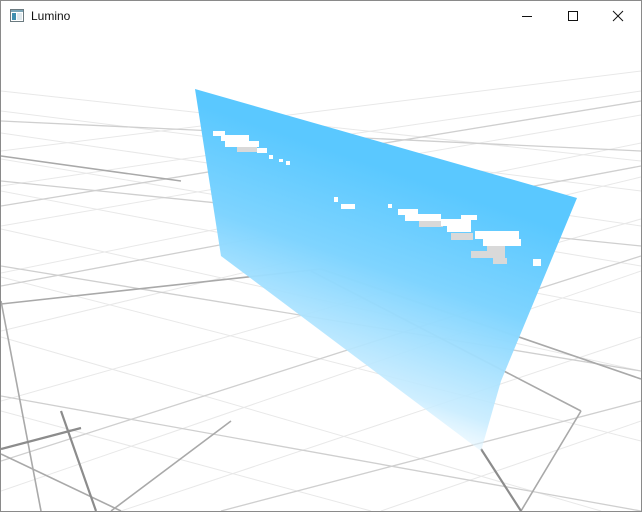  Describe the element at coordinates (51, 16) in the screenshot. I see `window-title: Lumino` at that location.